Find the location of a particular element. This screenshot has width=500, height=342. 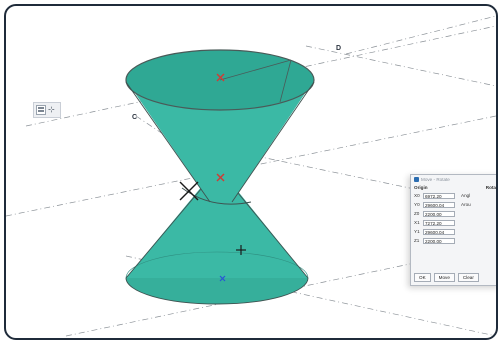

around-label: Arou is located at coordinates (466, 204).